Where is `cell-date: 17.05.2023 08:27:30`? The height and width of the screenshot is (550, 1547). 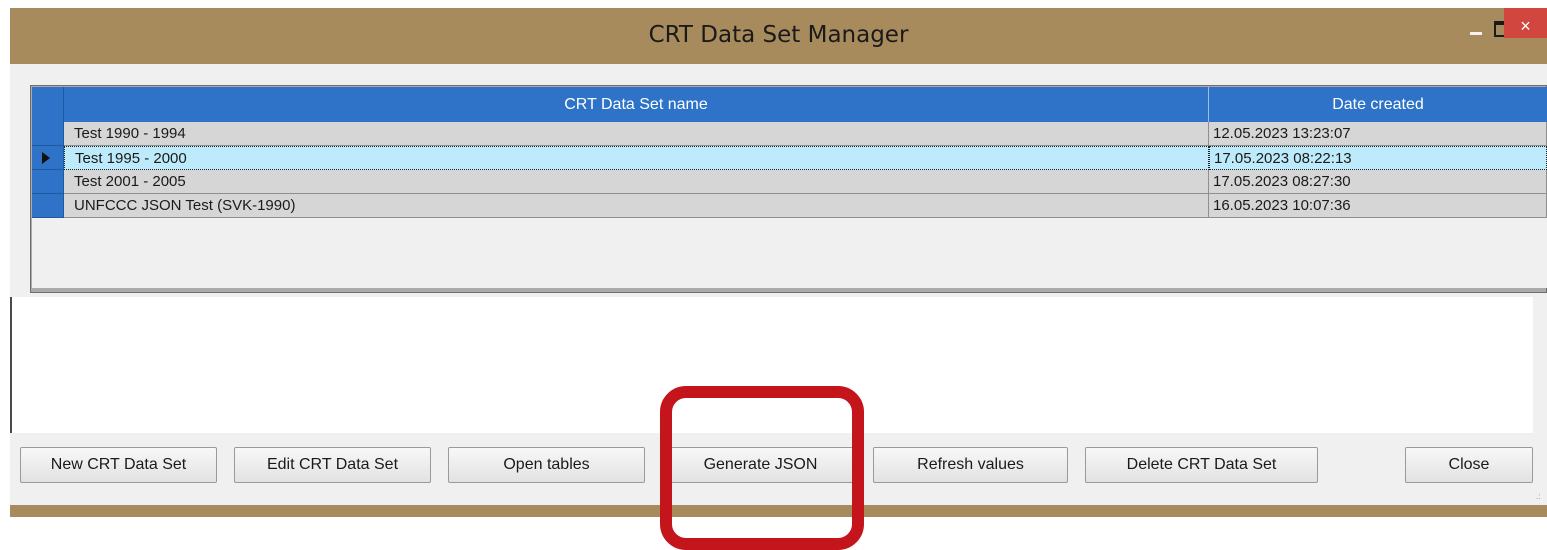 cell-date: 17.05.2023 08:27:30 is located at coordinates (1378, 182).